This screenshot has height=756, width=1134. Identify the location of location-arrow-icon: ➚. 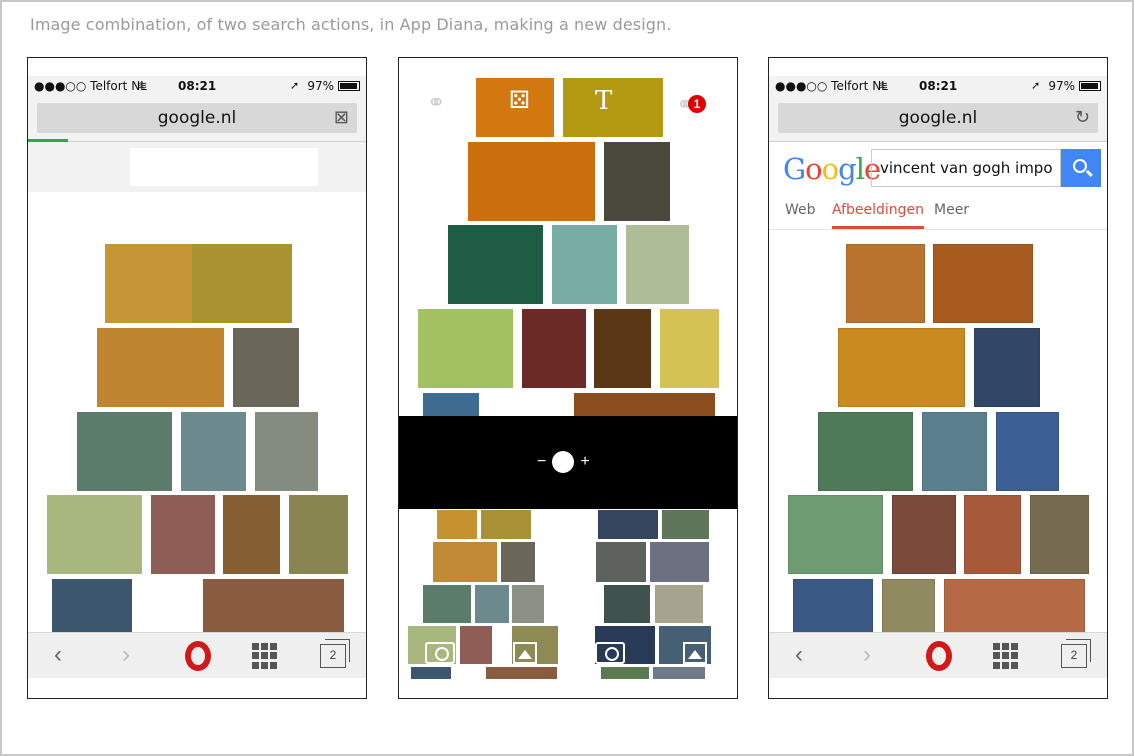
(1036, 85).